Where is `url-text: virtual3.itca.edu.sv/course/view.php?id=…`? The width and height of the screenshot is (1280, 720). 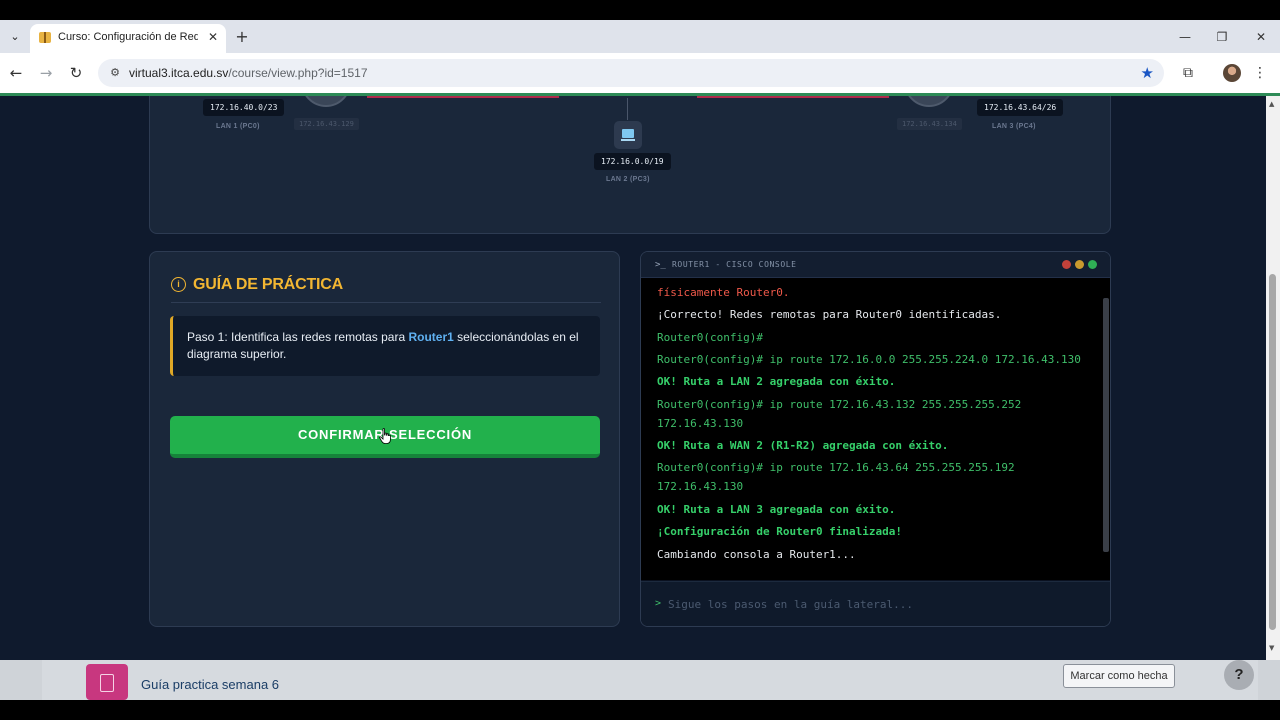 url-text: virtual3.itca.edu.sv/course/view.php?id=… is located at coordinates (248, 73).